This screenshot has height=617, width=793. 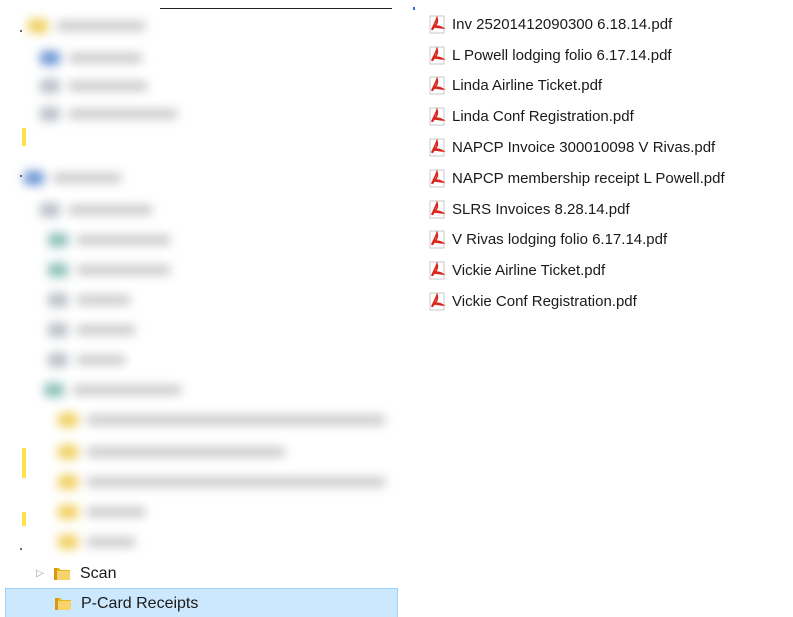 I want to click on file-item: Linda Airline Ticket.pdf, so click(x=609, y=86).